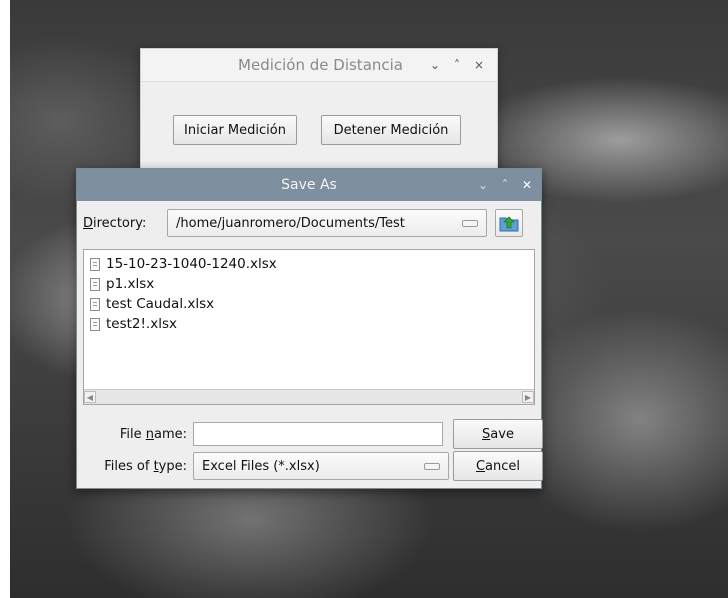  Describe the element at coordinates (191, 264) in the screenshot. I see `file-name: 15-10-23-1040-1240.xlsx` at that location.